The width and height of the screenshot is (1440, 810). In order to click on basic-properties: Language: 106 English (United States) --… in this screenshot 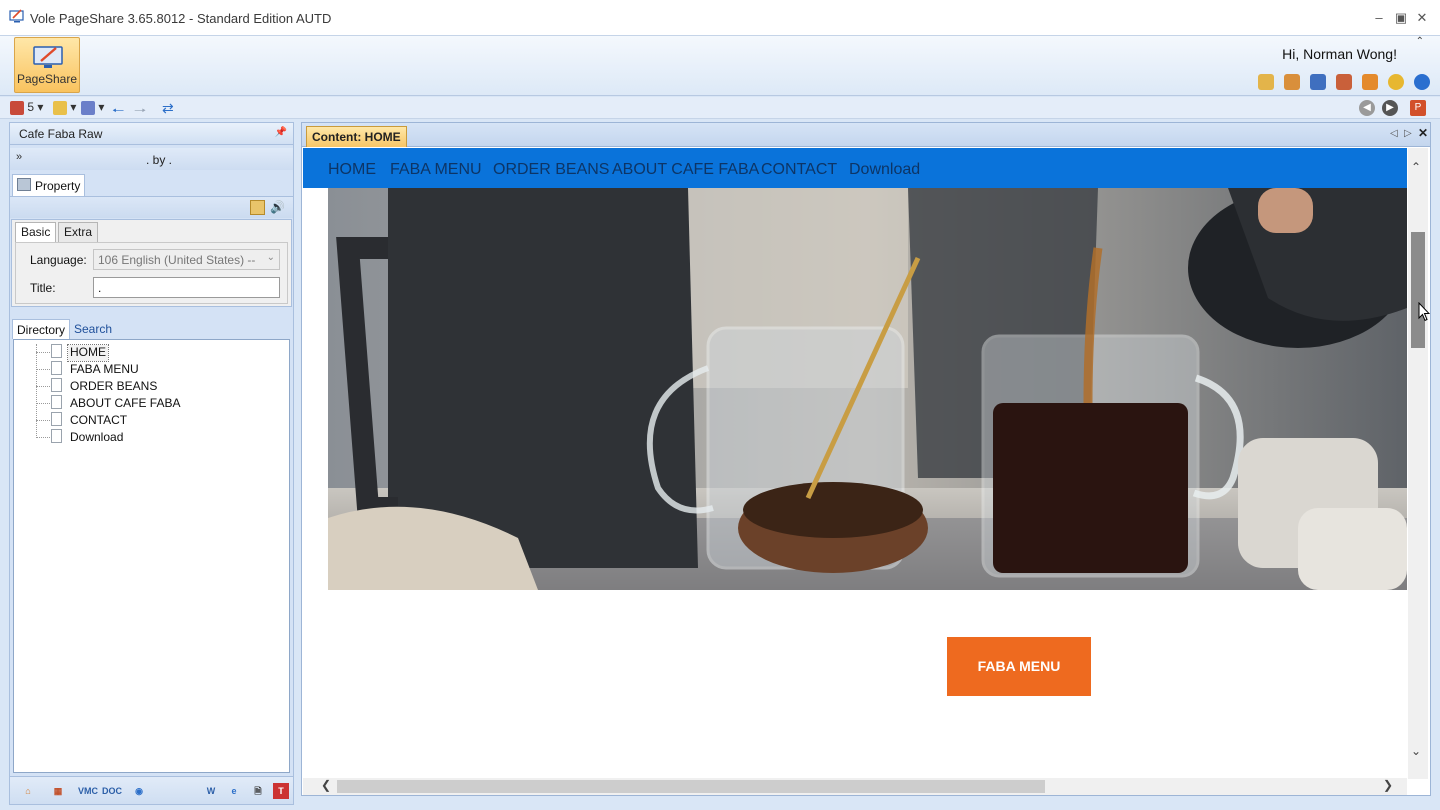, I will do `click(151, 273)`.